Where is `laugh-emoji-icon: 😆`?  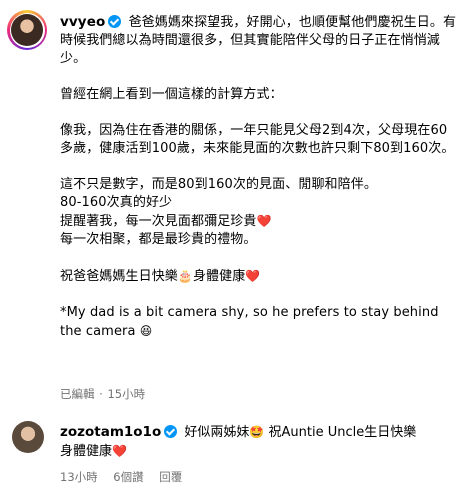 laugh-emoji-icon: 😆 is located at coordinates (146, 331).